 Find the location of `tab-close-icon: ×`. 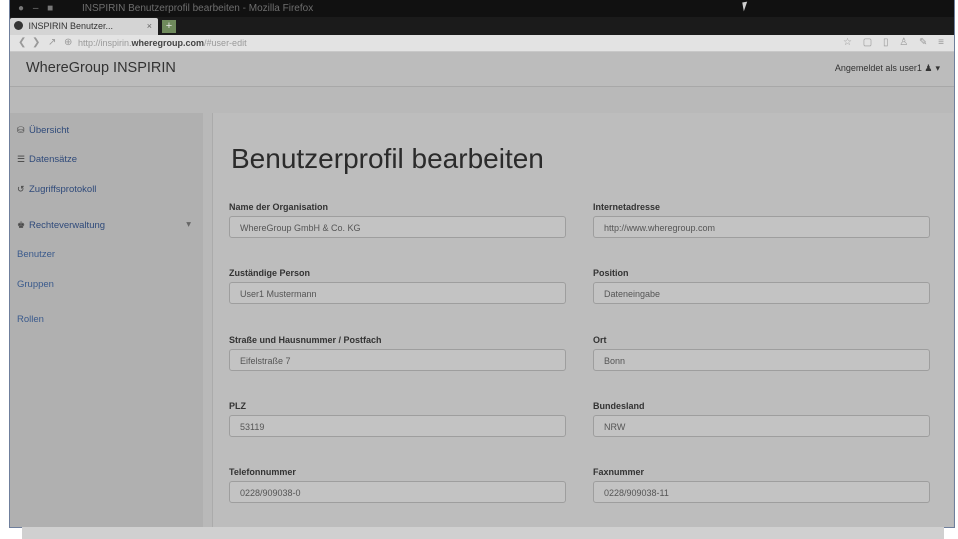

tab-close-icon: × is located at coordinates (149, 26).